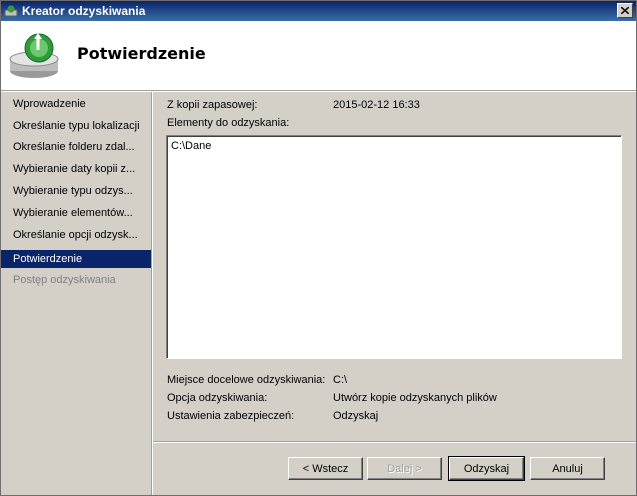 Image resolution: width=637 pixels, height=496 pixels. Describe the element at coordinates (567, 468) in the screenshot. I see `cancel-button: Anuluj` at that location.